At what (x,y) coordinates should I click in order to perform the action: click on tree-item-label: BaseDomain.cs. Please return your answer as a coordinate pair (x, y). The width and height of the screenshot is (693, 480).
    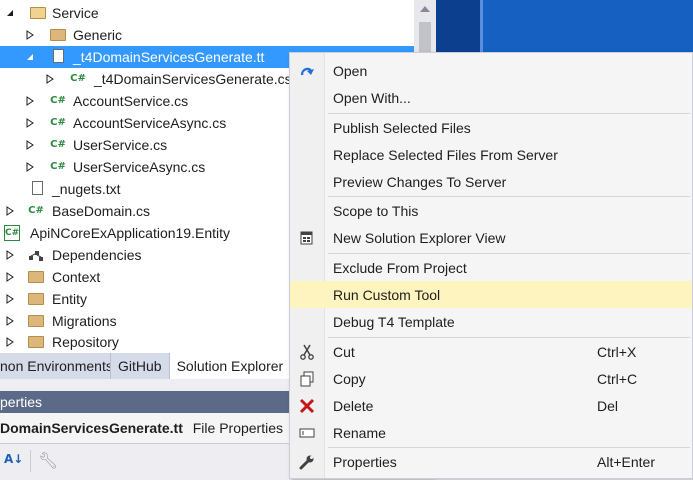
    Looking at the image, I should click on (101, 211).